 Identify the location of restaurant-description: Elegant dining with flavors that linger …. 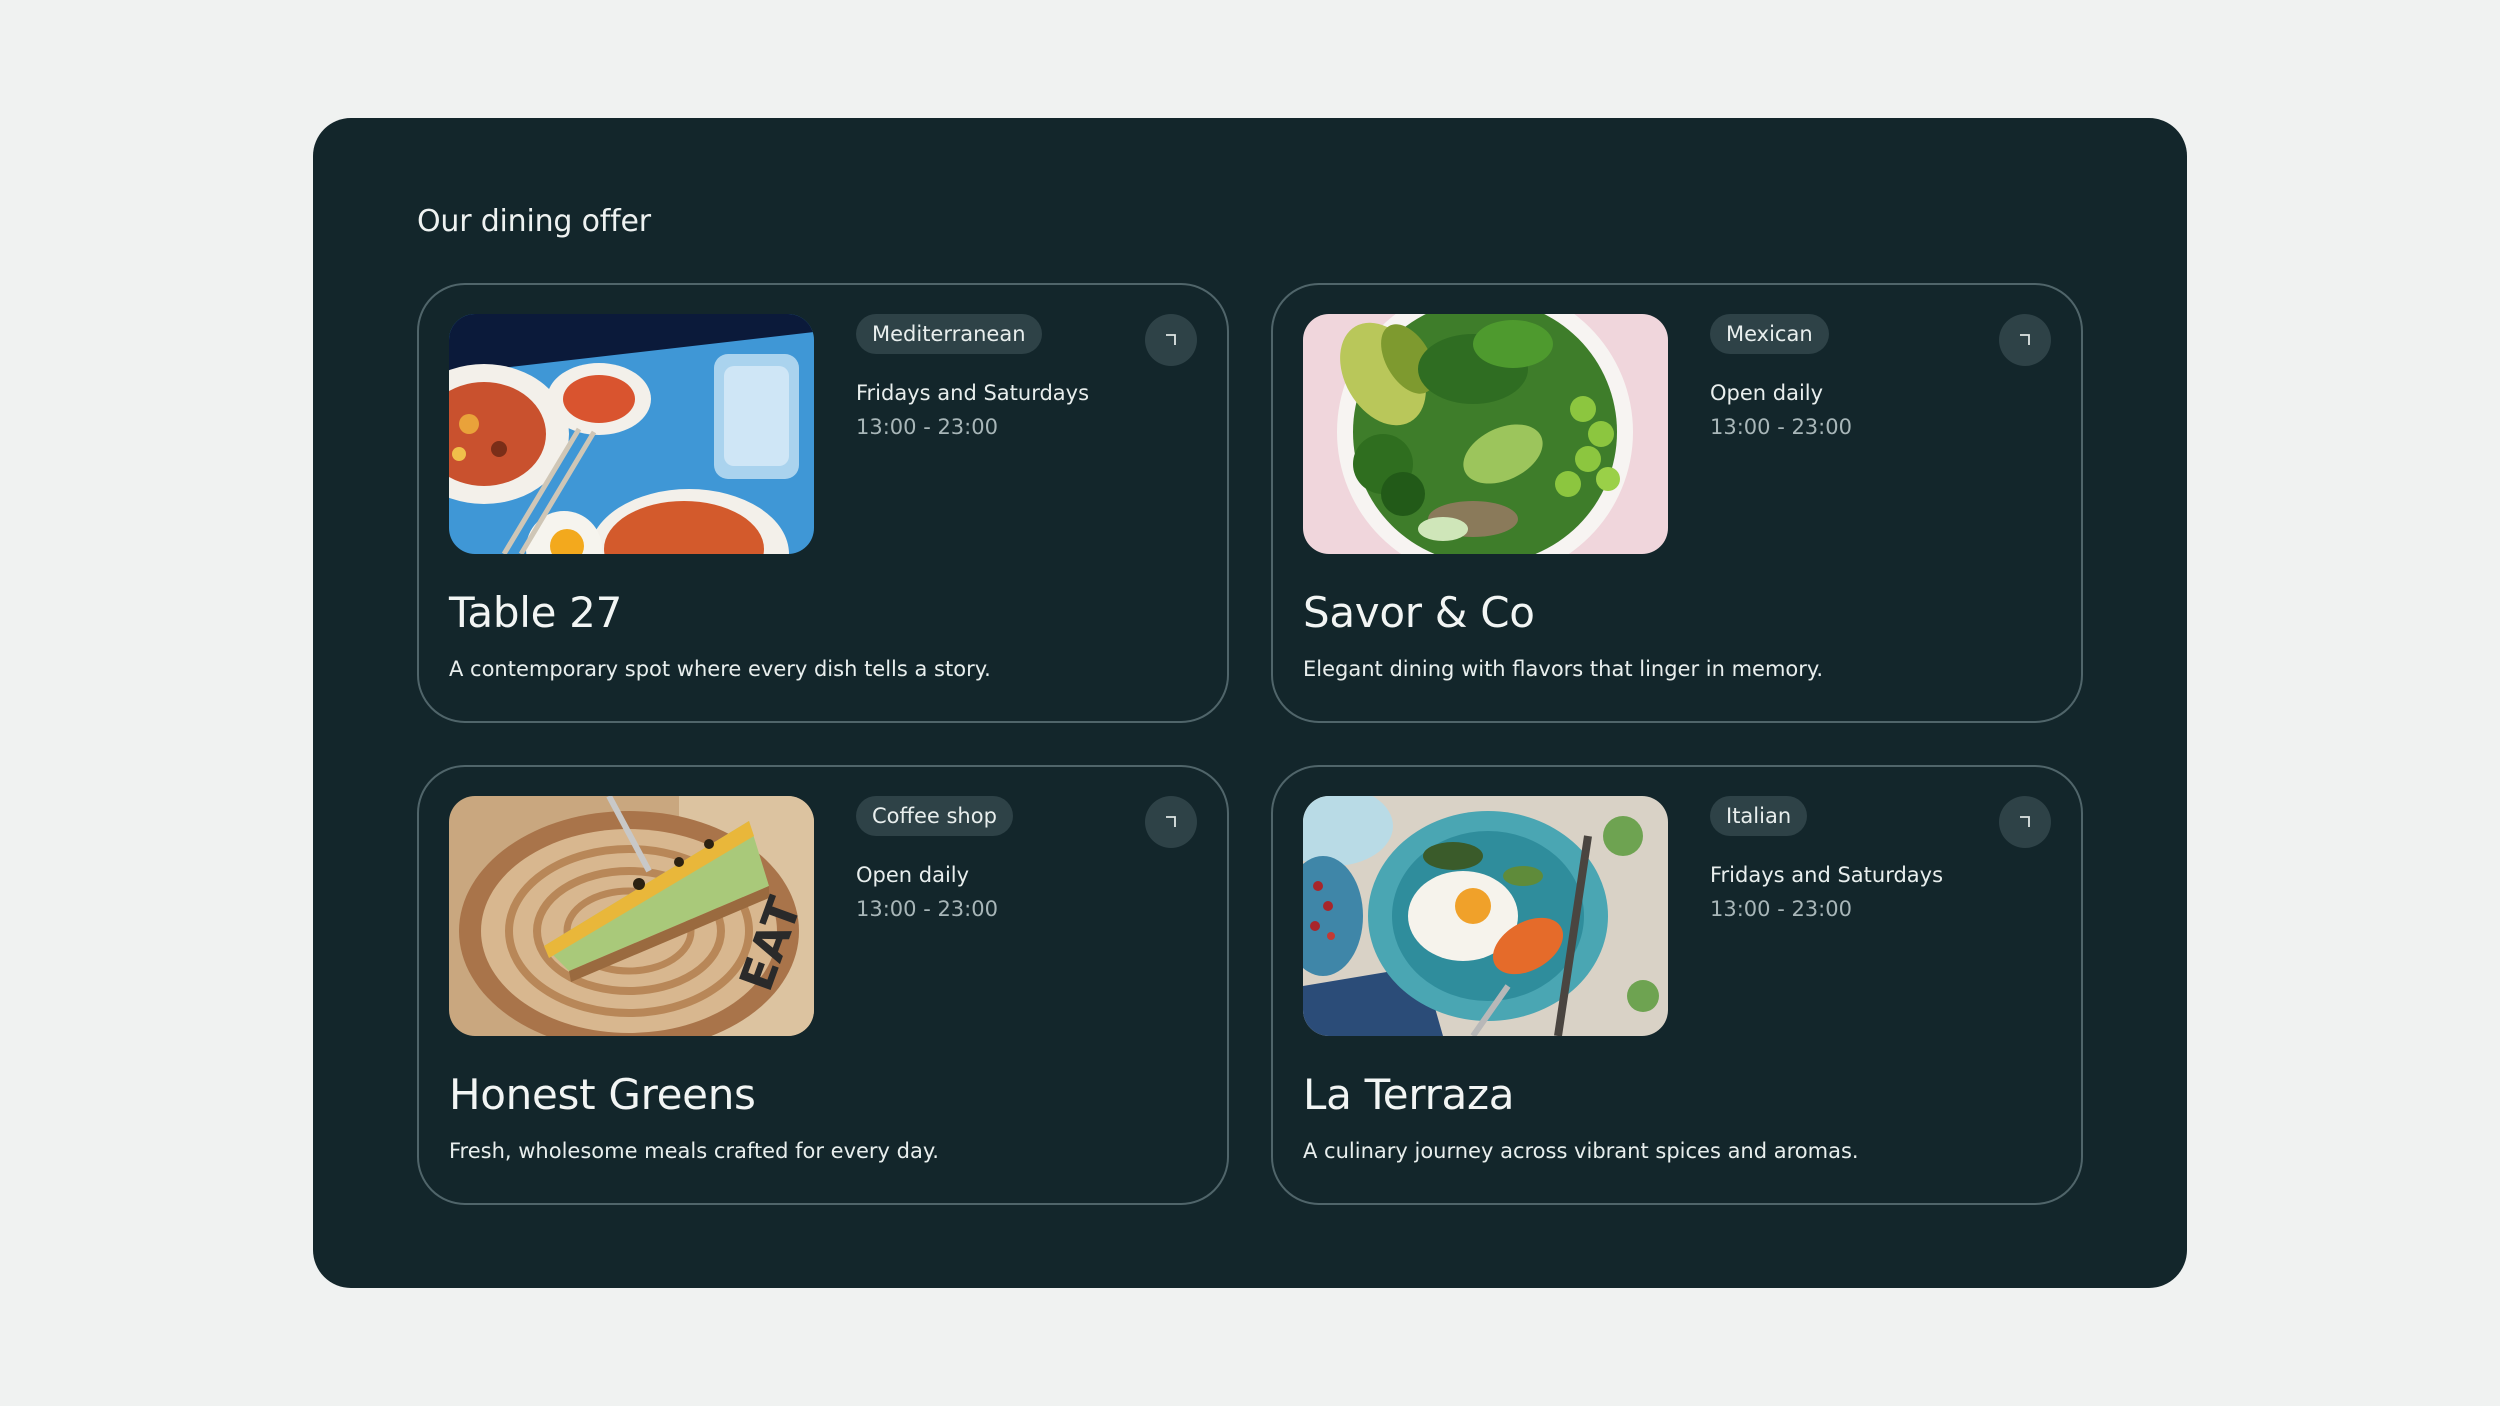
(1563, 669).